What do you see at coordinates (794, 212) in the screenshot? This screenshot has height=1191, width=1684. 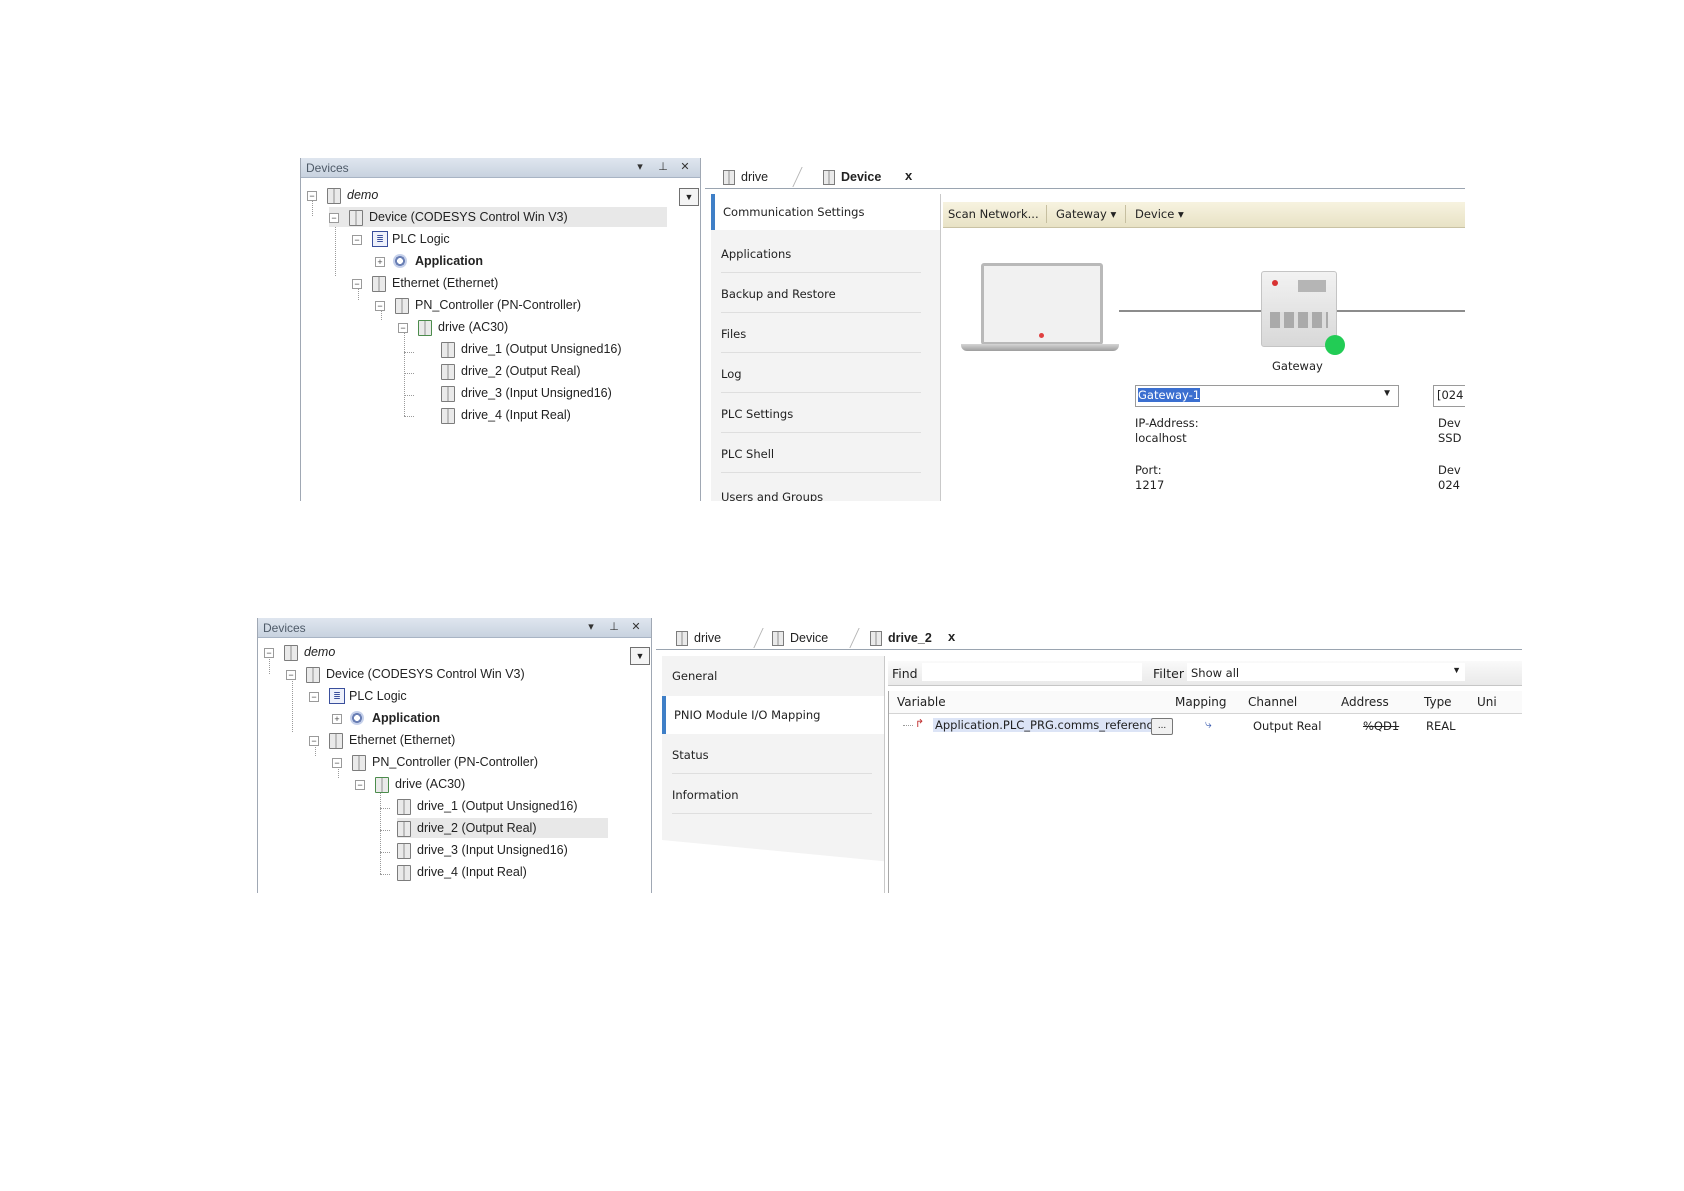 I see `menu-item-label: Communication Settings` at bounding box center [794, 212].